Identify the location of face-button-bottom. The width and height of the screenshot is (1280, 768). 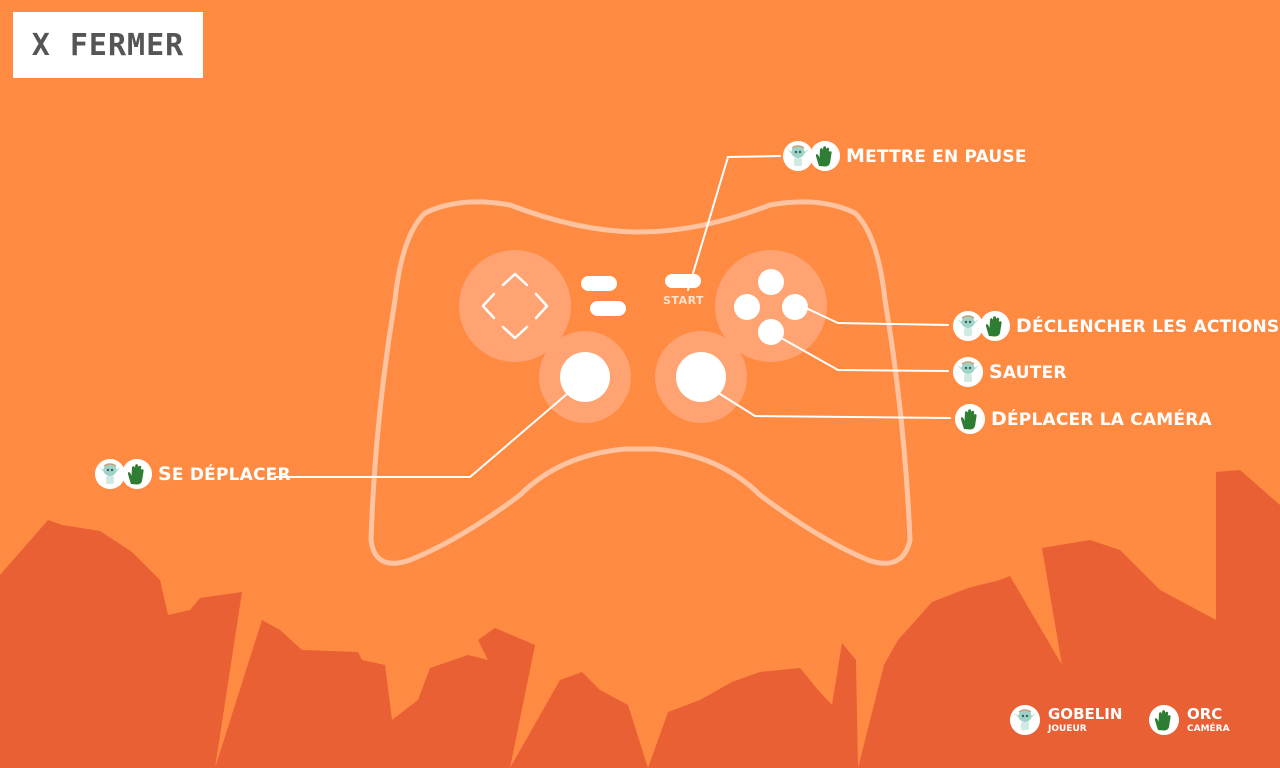
(771, 332).